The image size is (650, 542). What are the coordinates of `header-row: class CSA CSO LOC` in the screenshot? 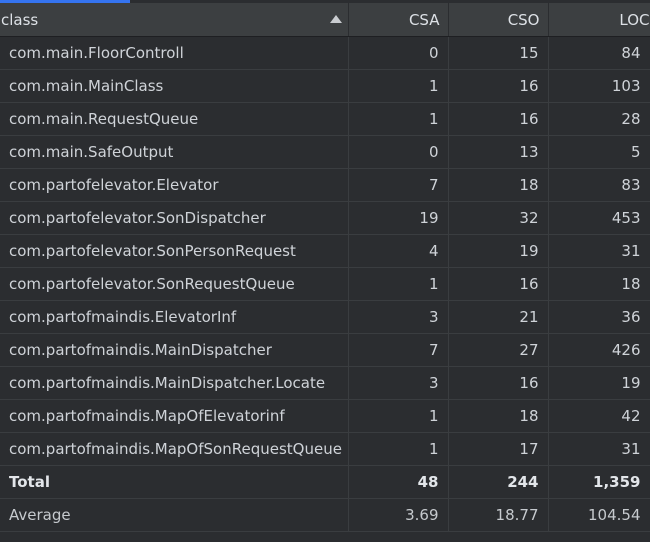 It's located at (325, 20).